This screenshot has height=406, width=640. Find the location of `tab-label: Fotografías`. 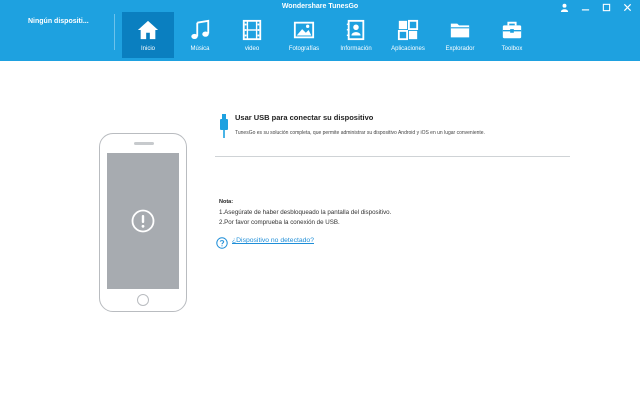

tab-label: Fotografías is located at coordinates (304, 49).